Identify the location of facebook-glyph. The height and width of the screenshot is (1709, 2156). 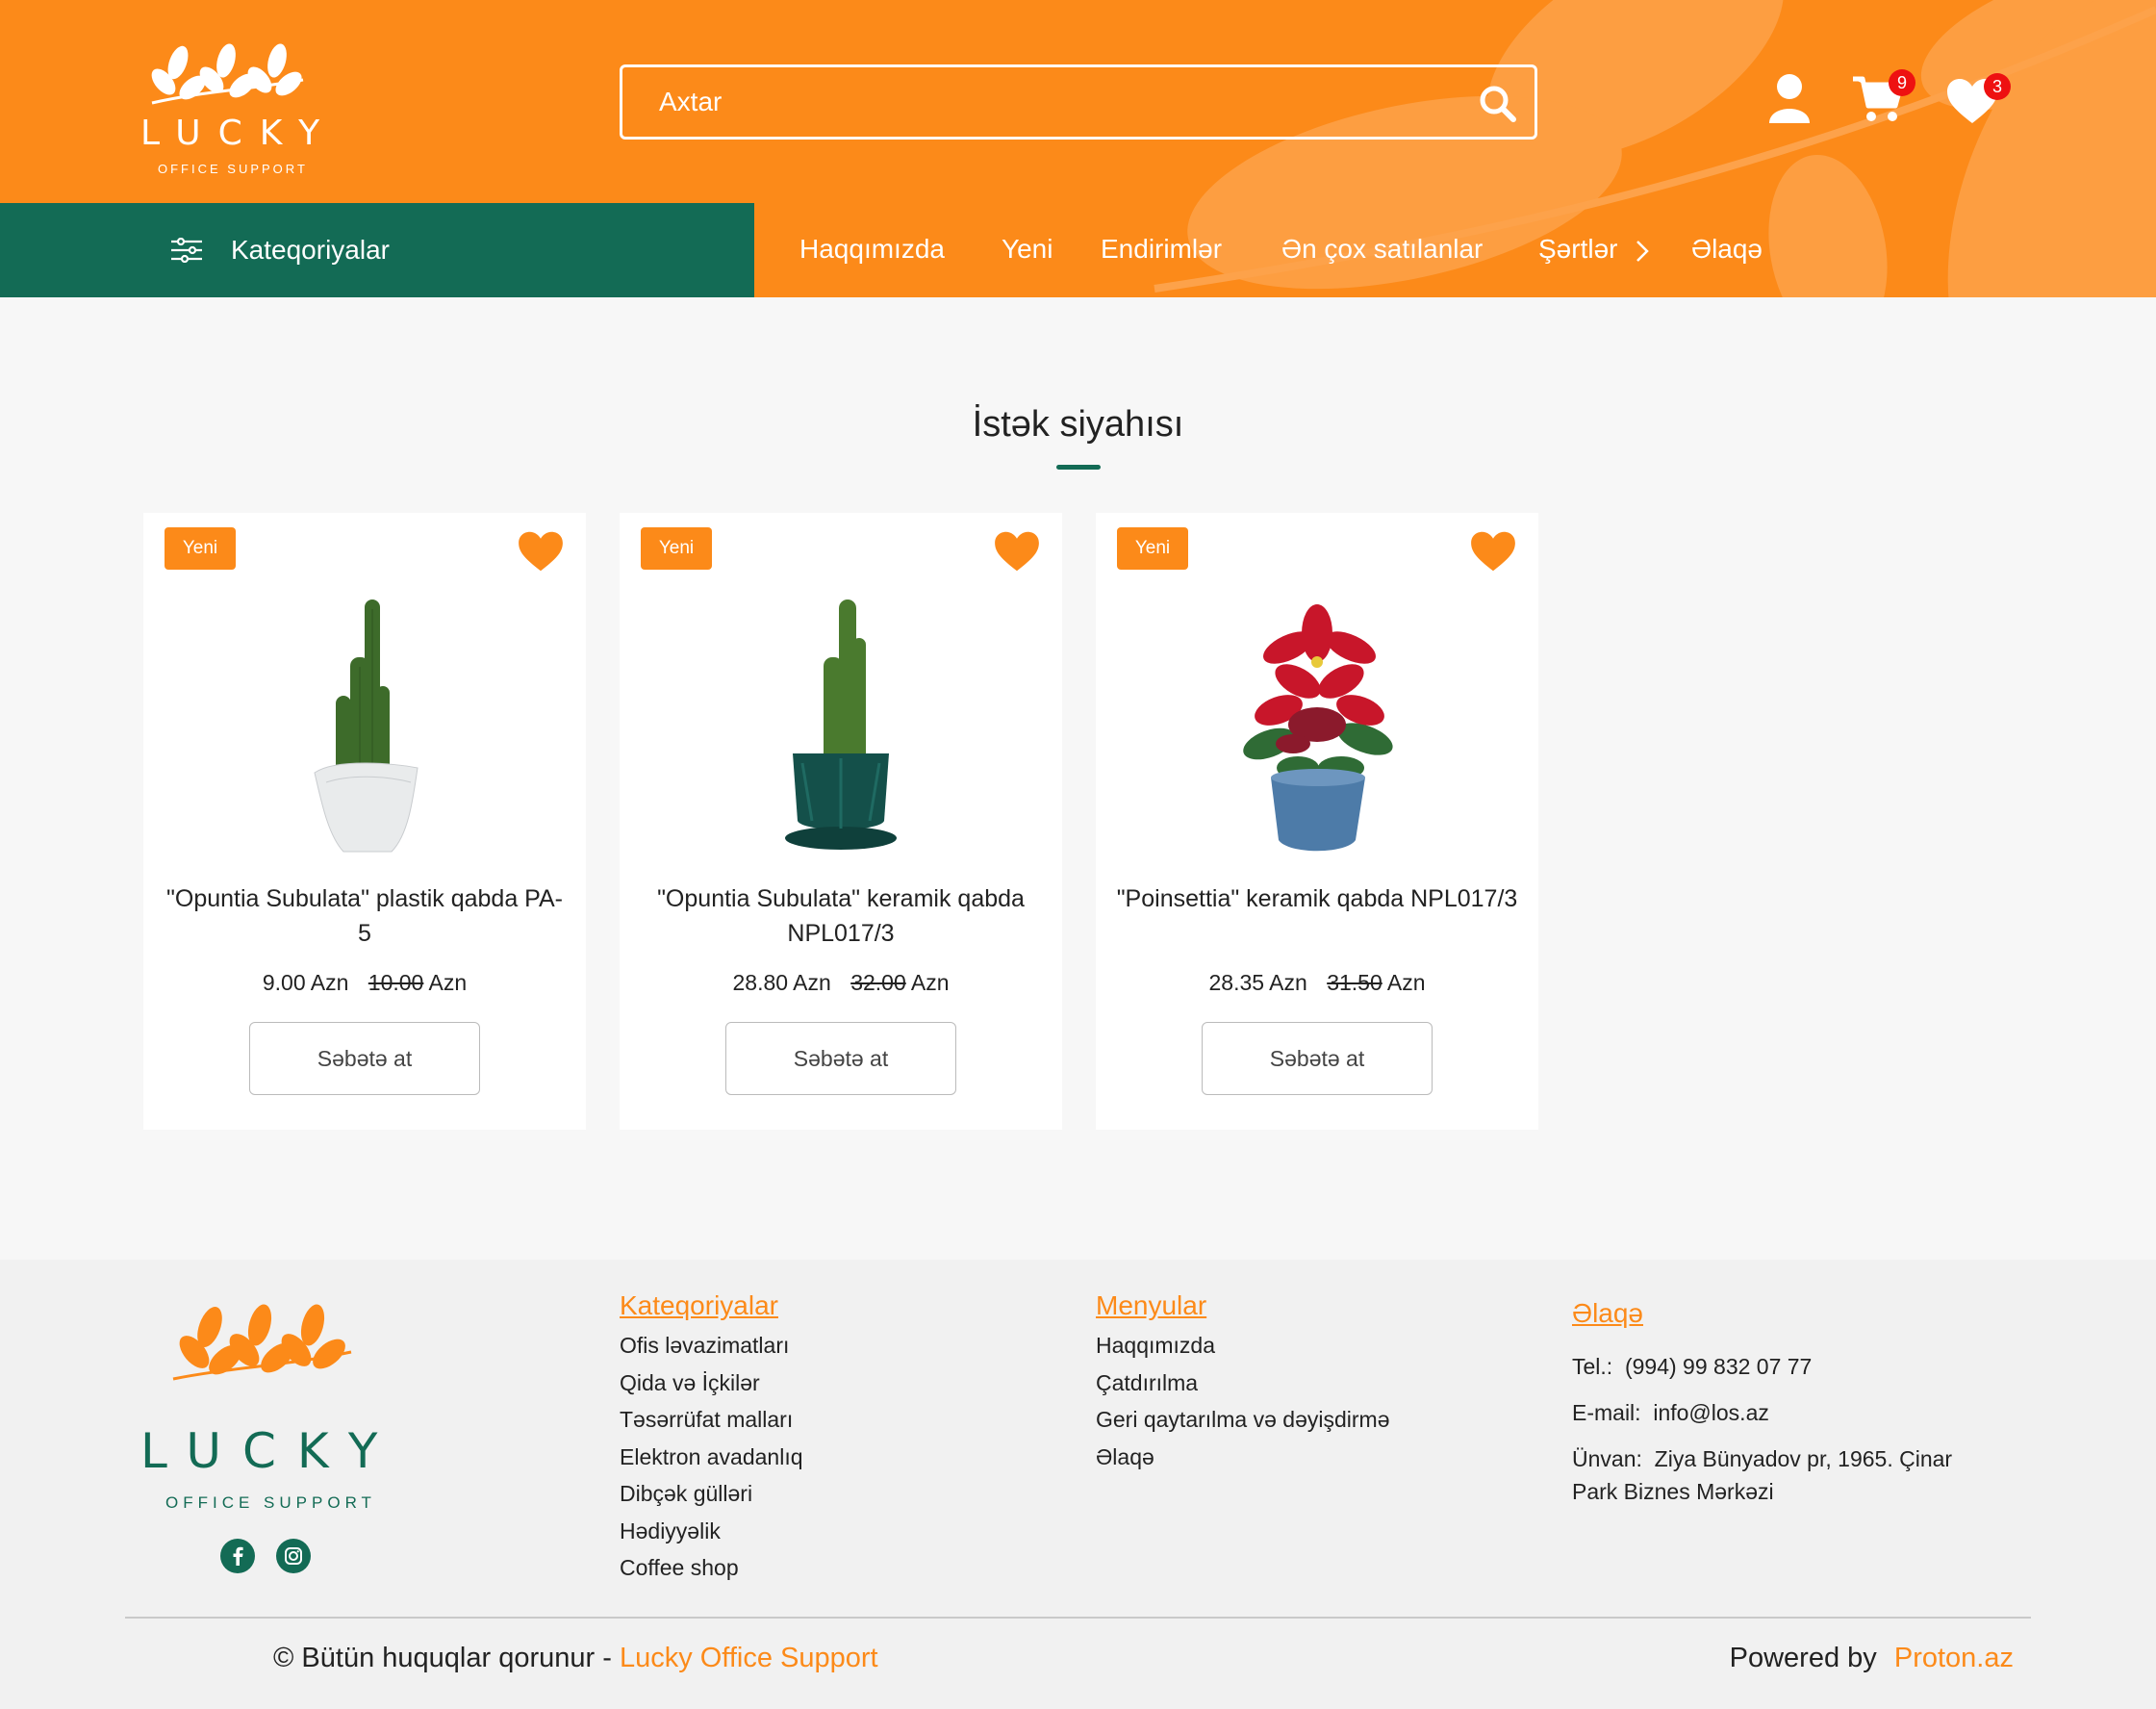
(238, 1556).